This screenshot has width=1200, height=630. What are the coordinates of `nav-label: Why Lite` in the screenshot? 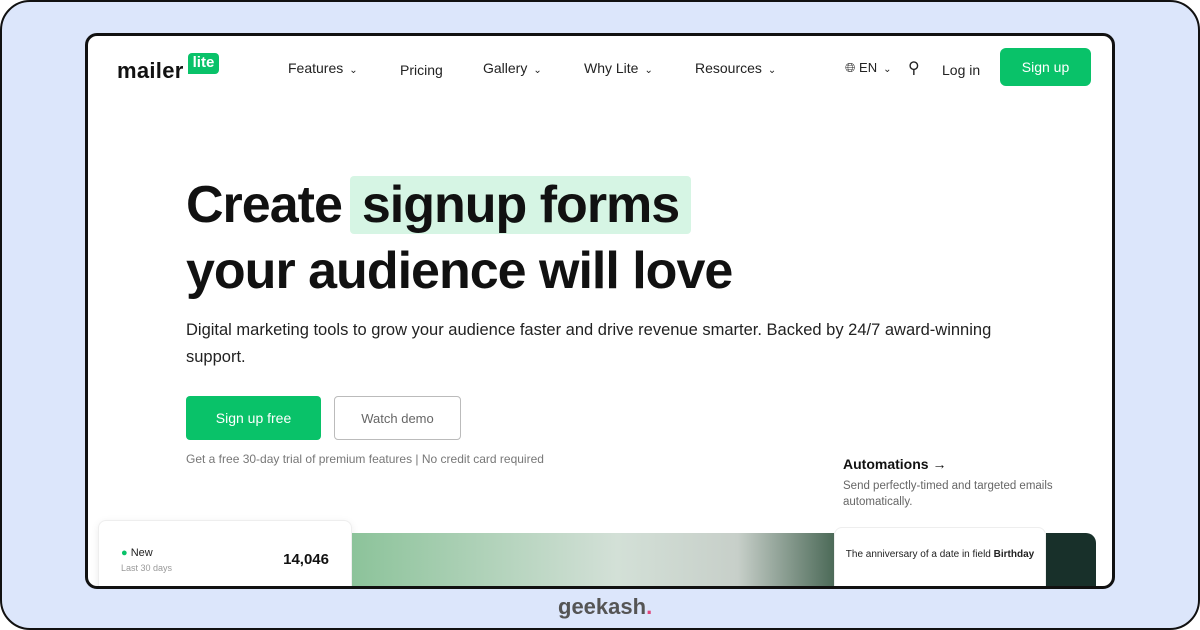 It's located at (611, 68).